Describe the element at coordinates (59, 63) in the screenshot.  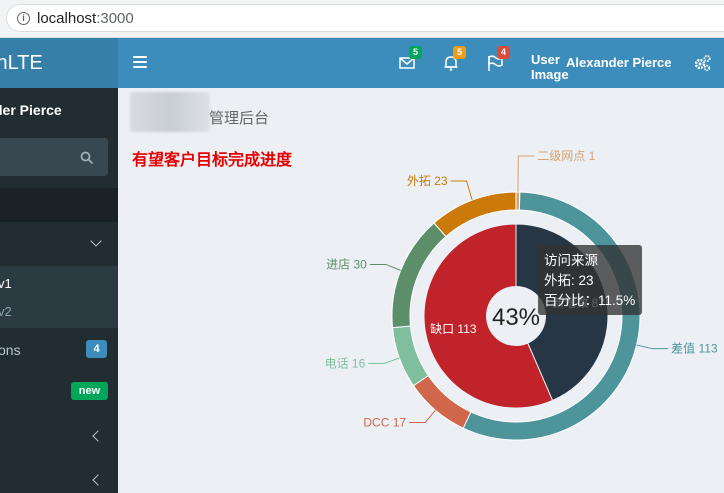
I see `logo: inLTE` at that location.